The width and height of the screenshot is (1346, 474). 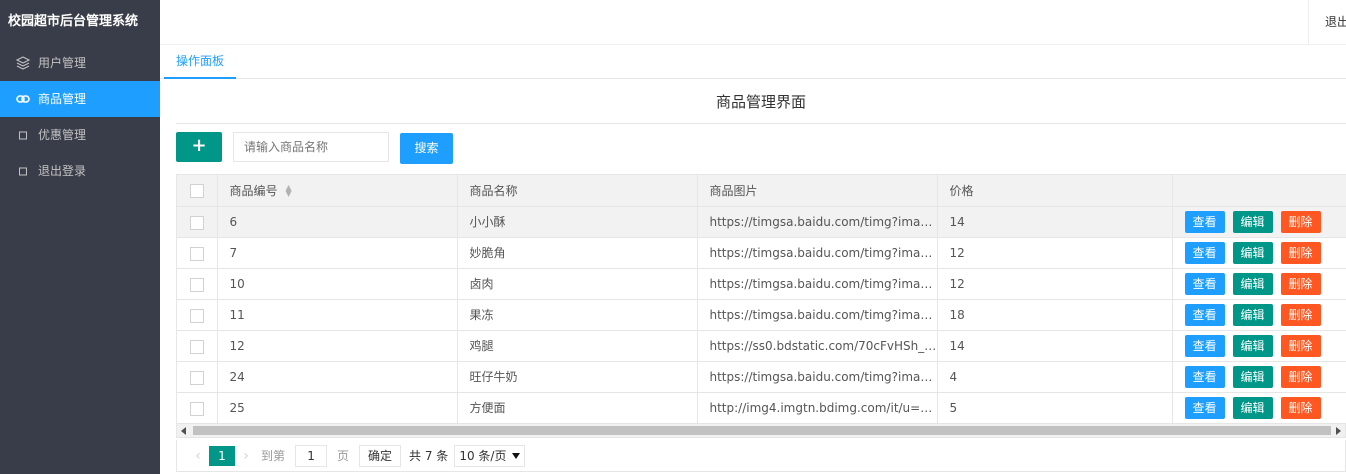 What do you see at coordinates (80, 63) in the screenshot?
I see `sidebar-item-users: 用户管理` at bounding box center [80, 63].